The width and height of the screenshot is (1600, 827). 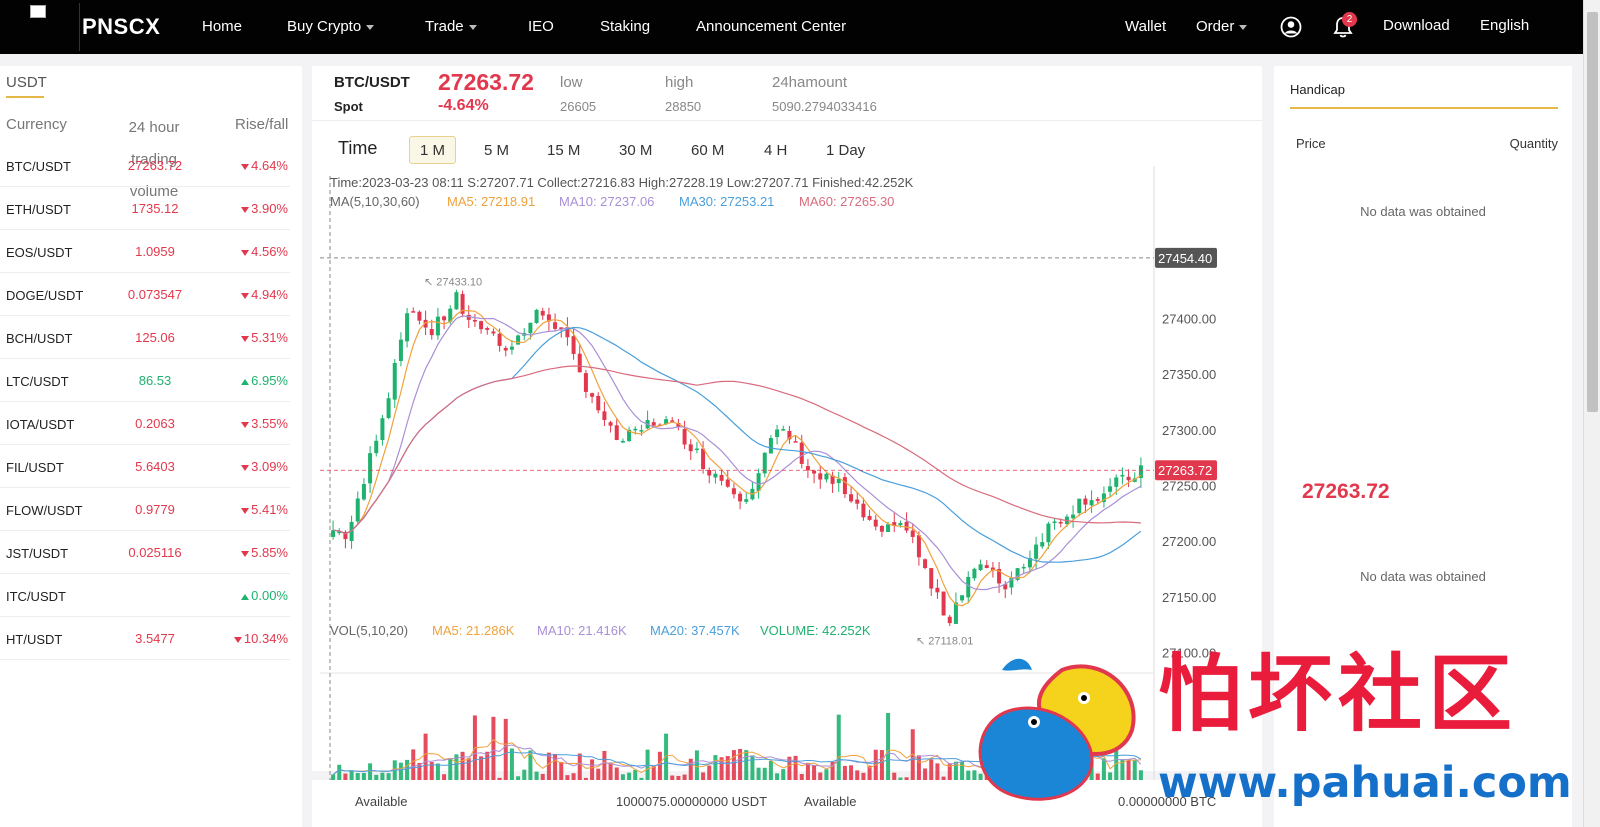 What do you see at coordinates (433, 150) in the screenshot?
I see `tab-timeframe-1m: 1 M` at bounding box center [433, 150].